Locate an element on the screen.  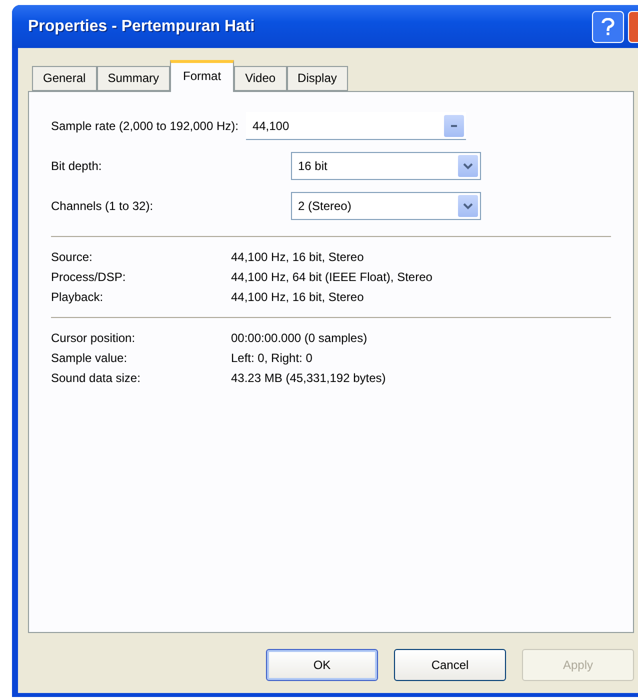
field-label: Sample rate (2,000 to 192,000 Hz): is located at coordinates (144, 126).